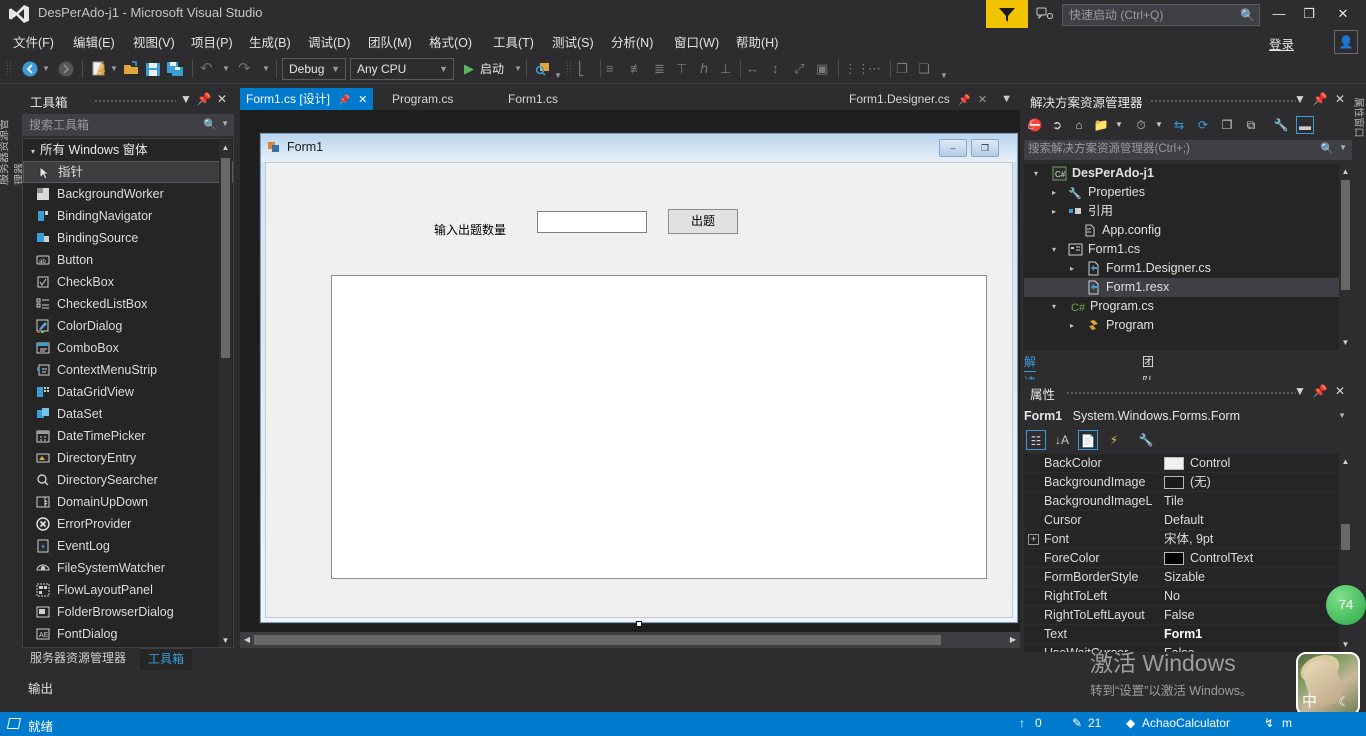  Describe the element at coordinates (1022, 723) in the screenshot. I see `arrow-up-icon: ↑` at that location.